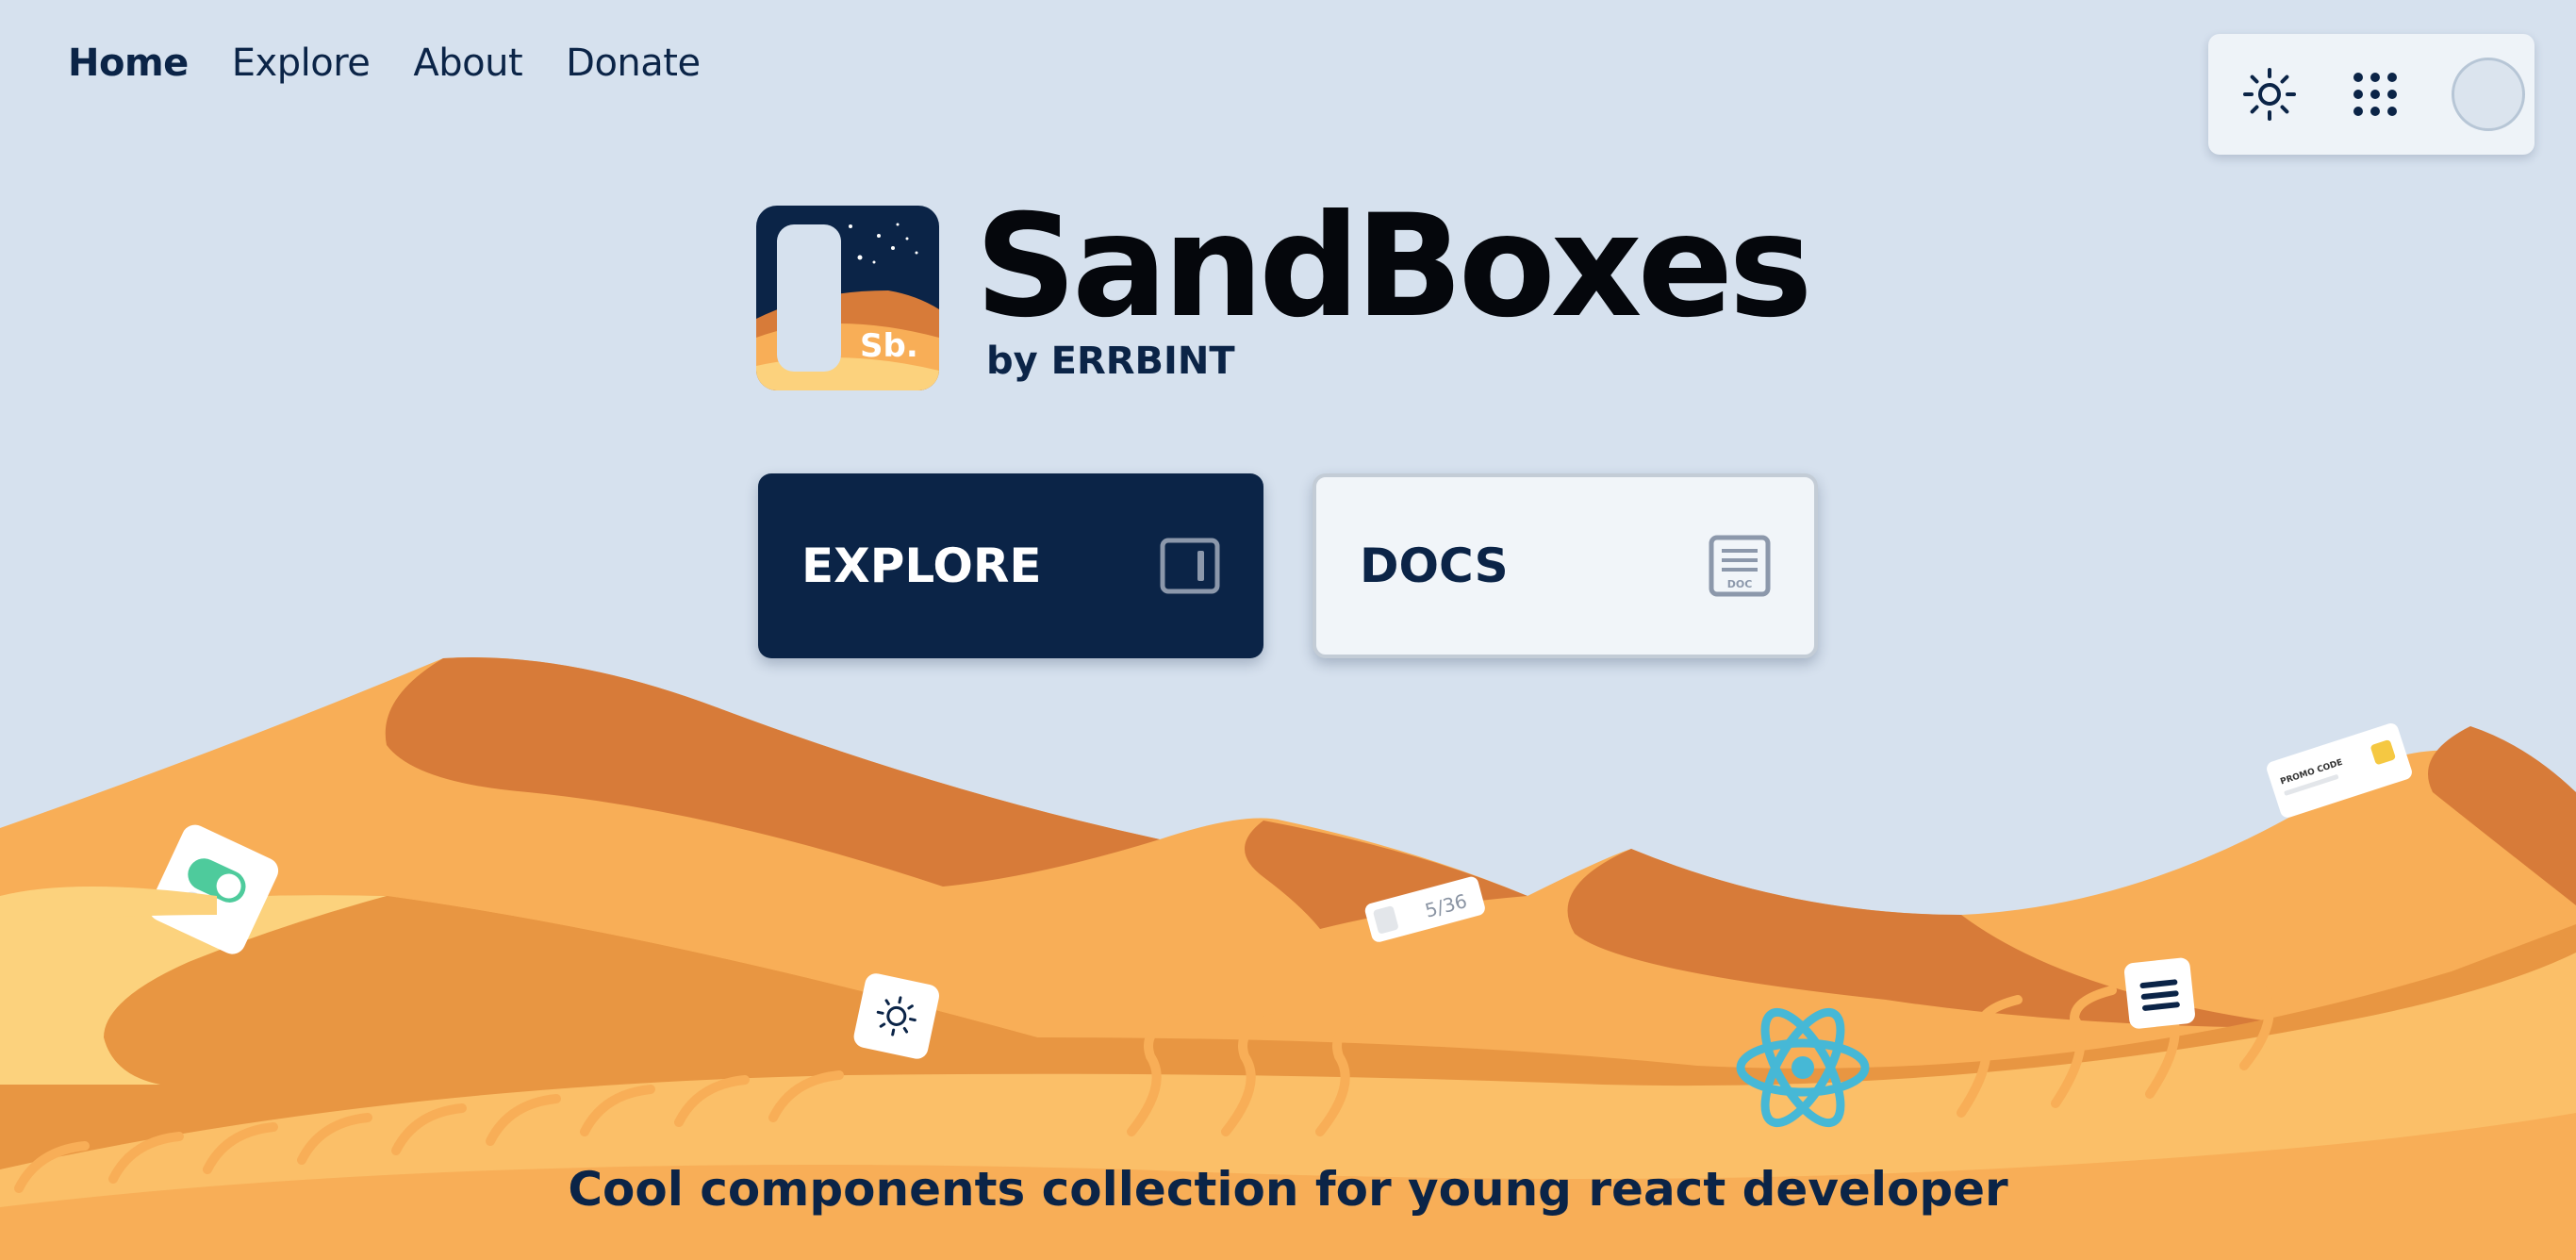  What do you see at coordinates (1740, 584) in the screenshot?
I see `doc-icon-text: DOC` at bounding box center [1740, 584].